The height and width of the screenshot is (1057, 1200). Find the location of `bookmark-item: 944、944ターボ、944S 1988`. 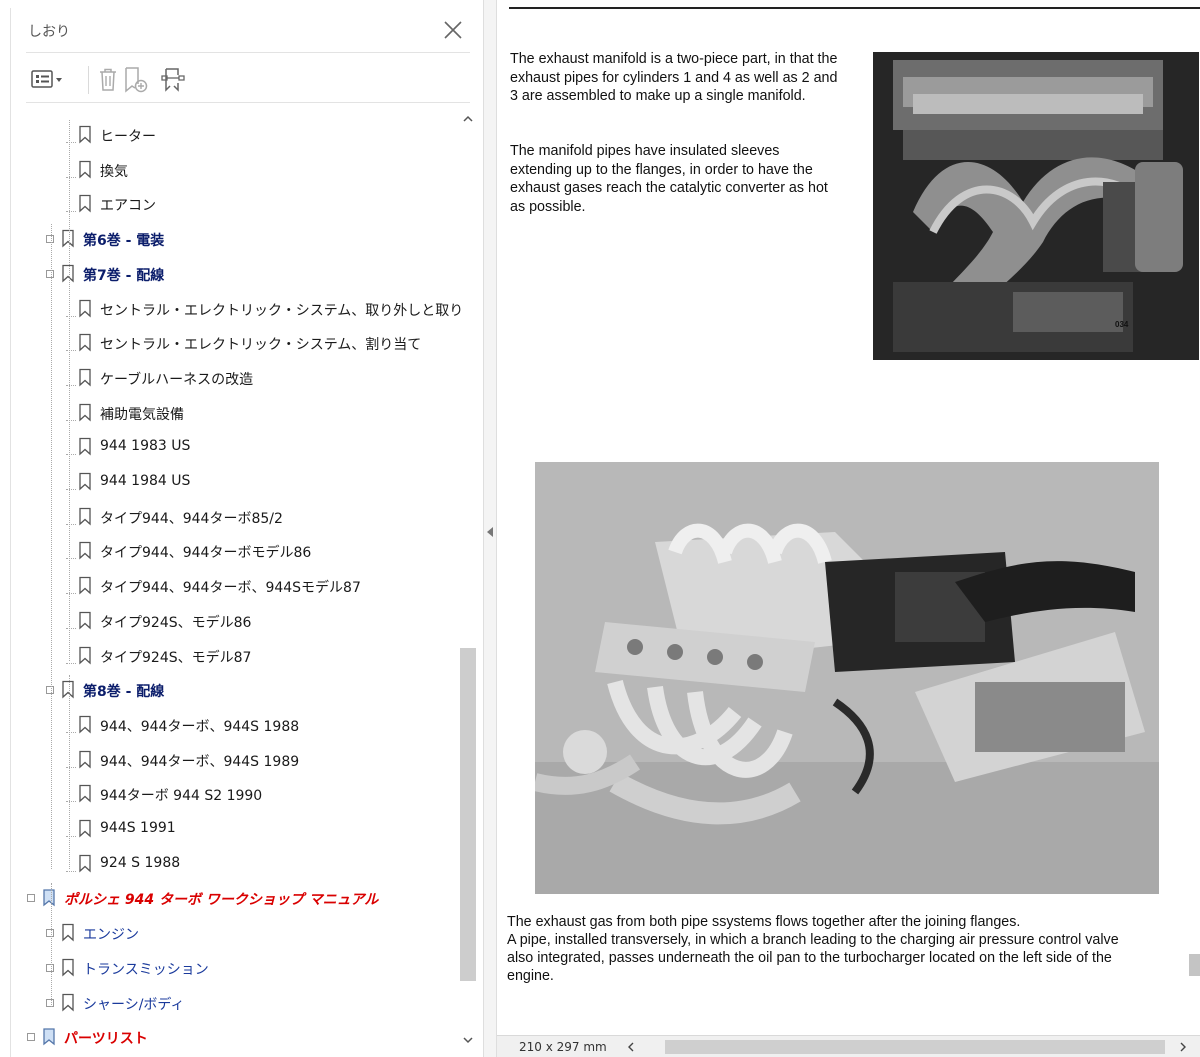

bookmark-item: 944、944ターボ、944S 1988 is located at coordinates (236, 725).